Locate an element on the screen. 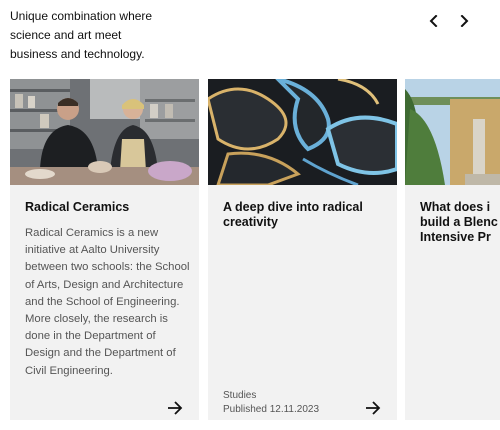  card-image-ceramics-workshop is located at coordinates (104, 132).